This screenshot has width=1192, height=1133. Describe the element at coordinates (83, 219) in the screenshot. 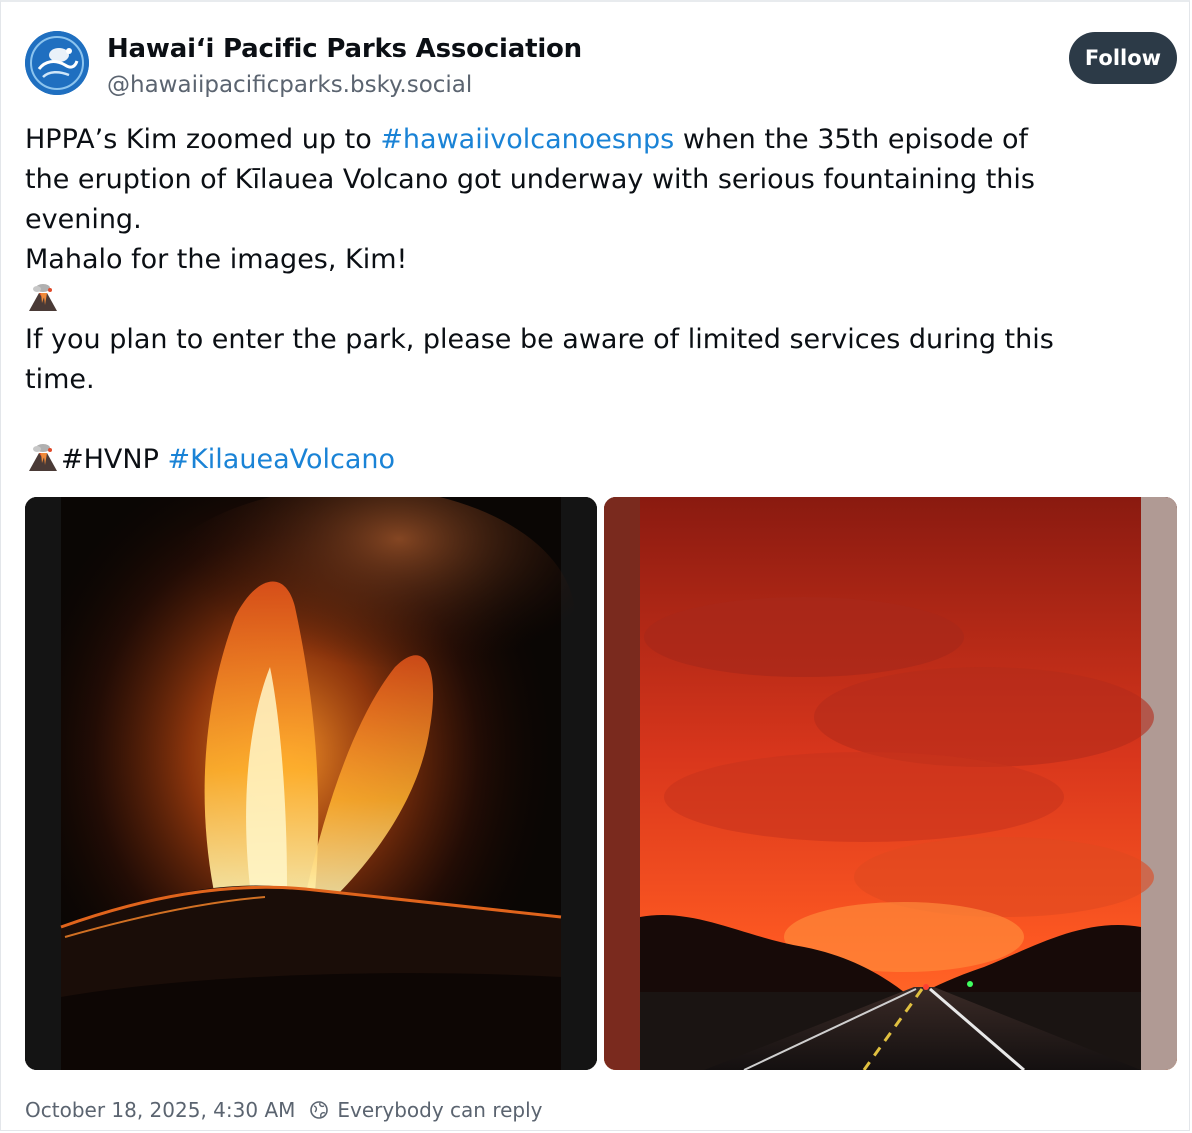

I see `post-line: evening.` at that location.